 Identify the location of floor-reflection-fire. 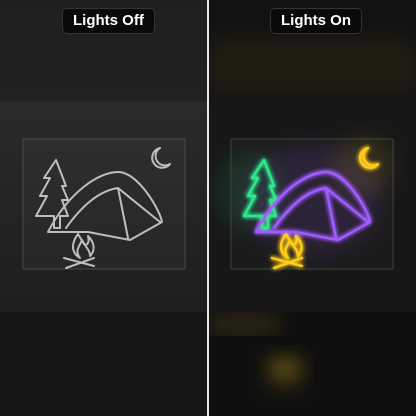
(285, 375).